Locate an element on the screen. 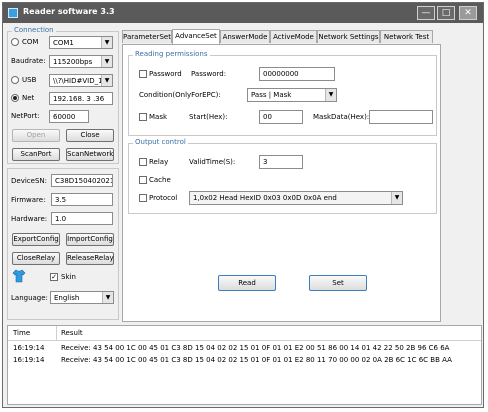 This screenshot has height=412, width=488. condition-select: Pass | Mask ▼ is located at coordinates (292, 95).